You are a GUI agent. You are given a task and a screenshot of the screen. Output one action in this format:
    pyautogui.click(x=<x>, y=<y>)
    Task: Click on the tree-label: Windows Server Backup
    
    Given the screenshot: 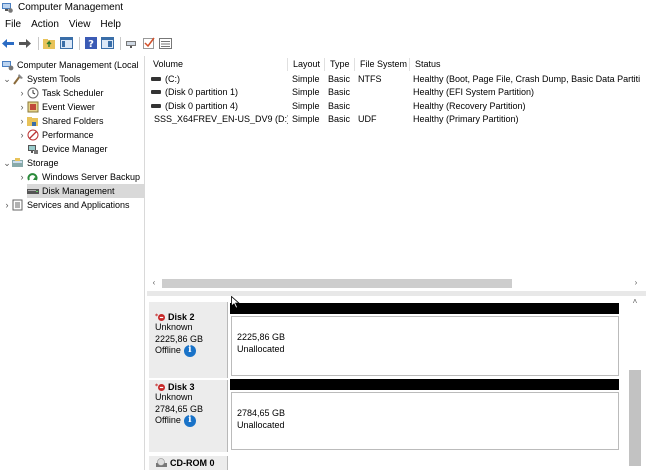 What is the action you would take?
    pyautogui.click(x=91, y=177)
    